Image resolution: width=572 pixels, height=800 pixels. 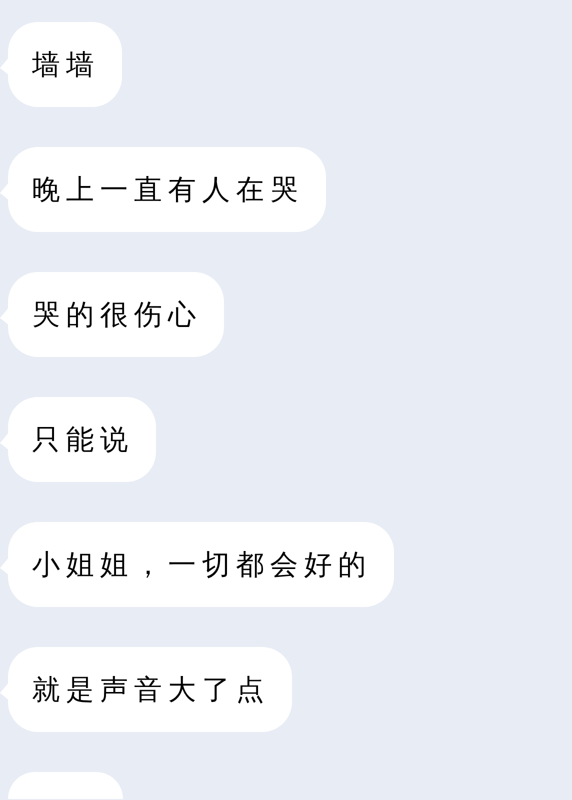 I want to click on message-bubble: 晚上一直有人在哭, so click(x=167, y=189).